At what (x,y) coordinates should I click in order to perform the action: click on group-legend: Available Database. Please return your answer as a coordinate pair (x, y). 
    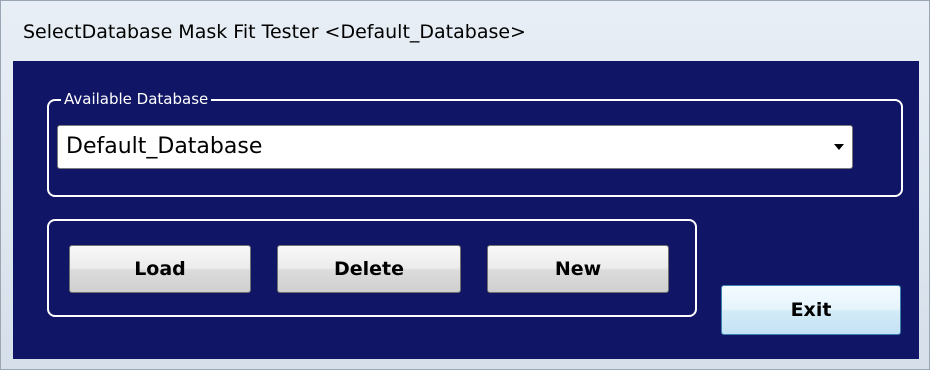
    Looking at the image, I should click on (136, 99).